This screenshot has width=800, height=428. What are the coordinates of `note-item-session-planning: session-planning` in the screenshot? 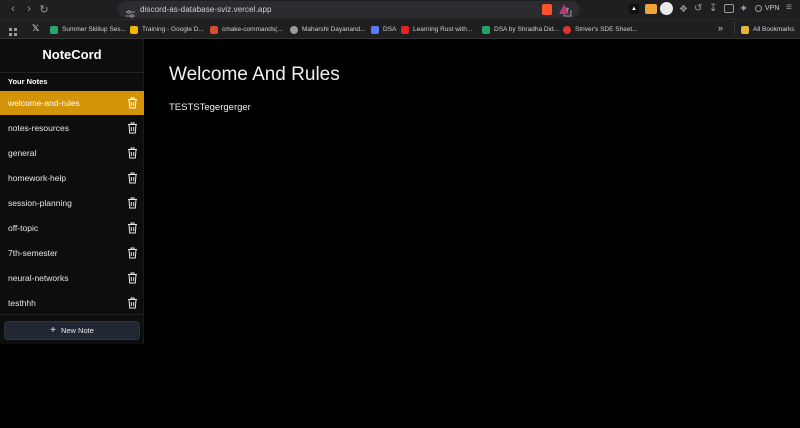 It's located at (72, 203).